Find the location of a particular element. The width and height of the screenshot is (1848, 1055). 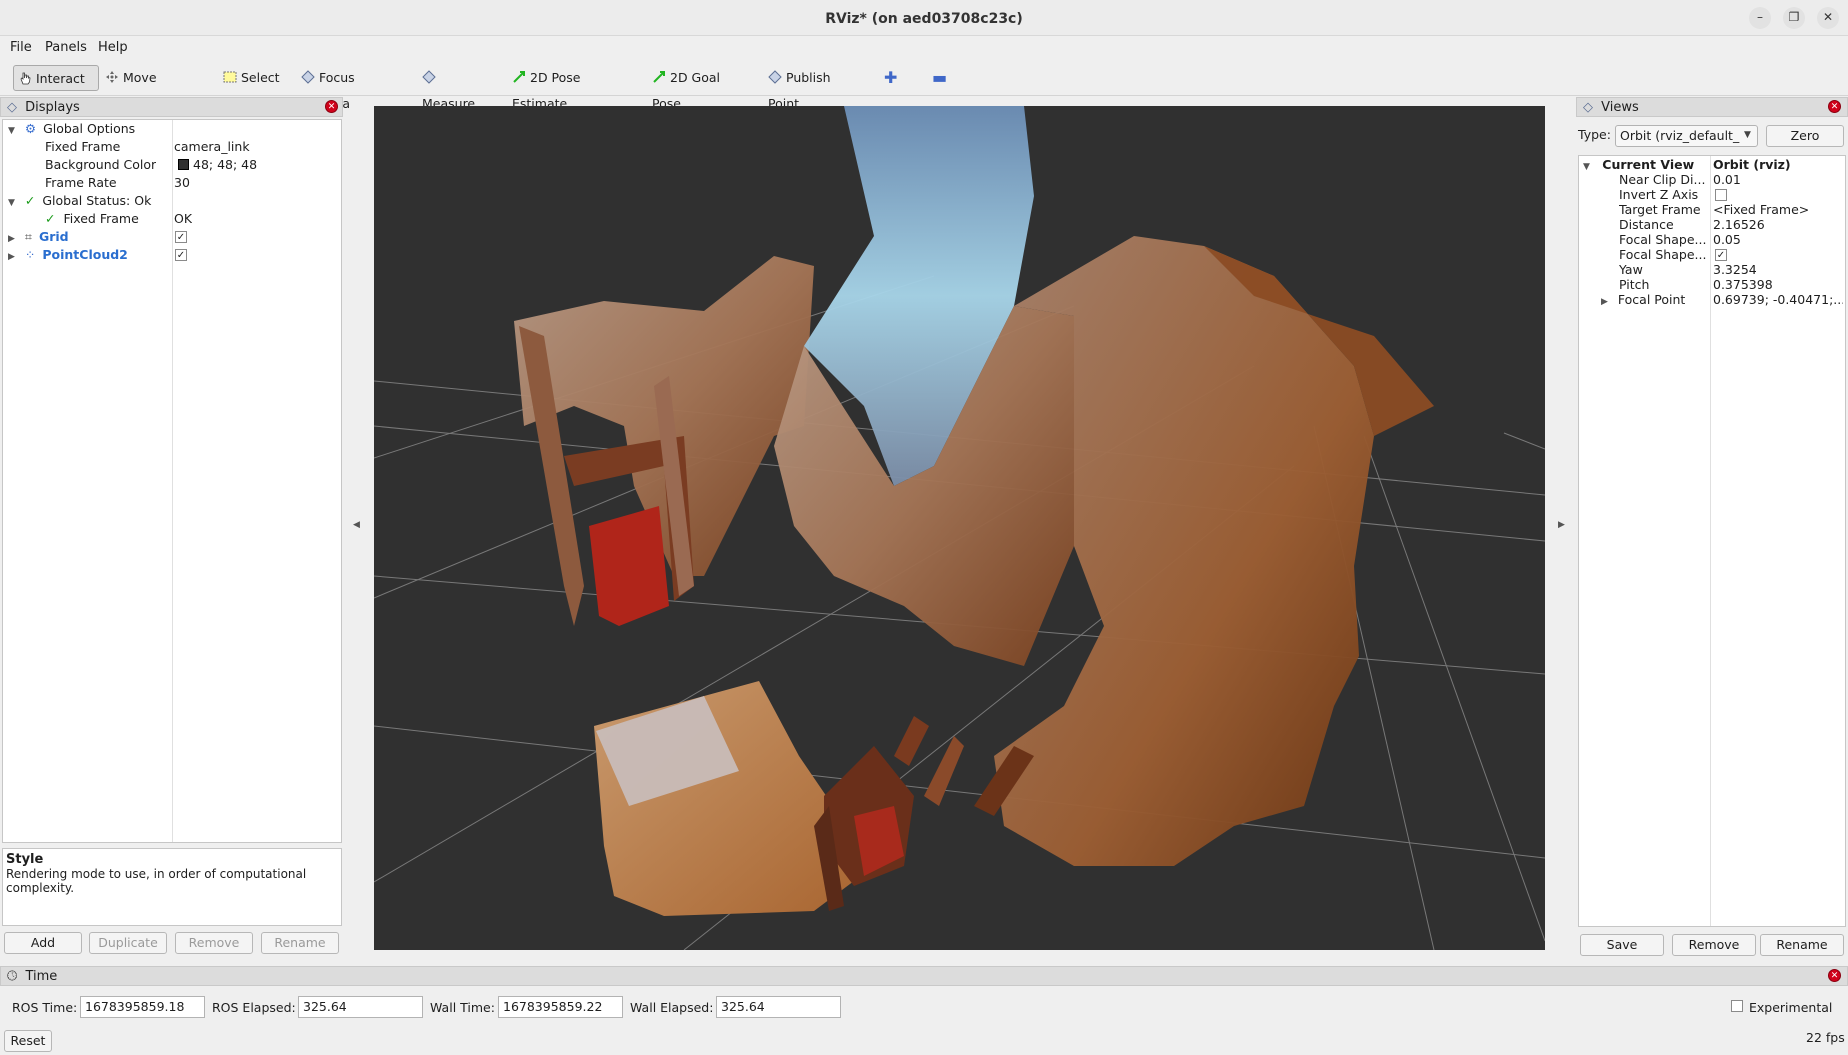

remove-tool-button: ▬ is located at coordinates (940, 78).